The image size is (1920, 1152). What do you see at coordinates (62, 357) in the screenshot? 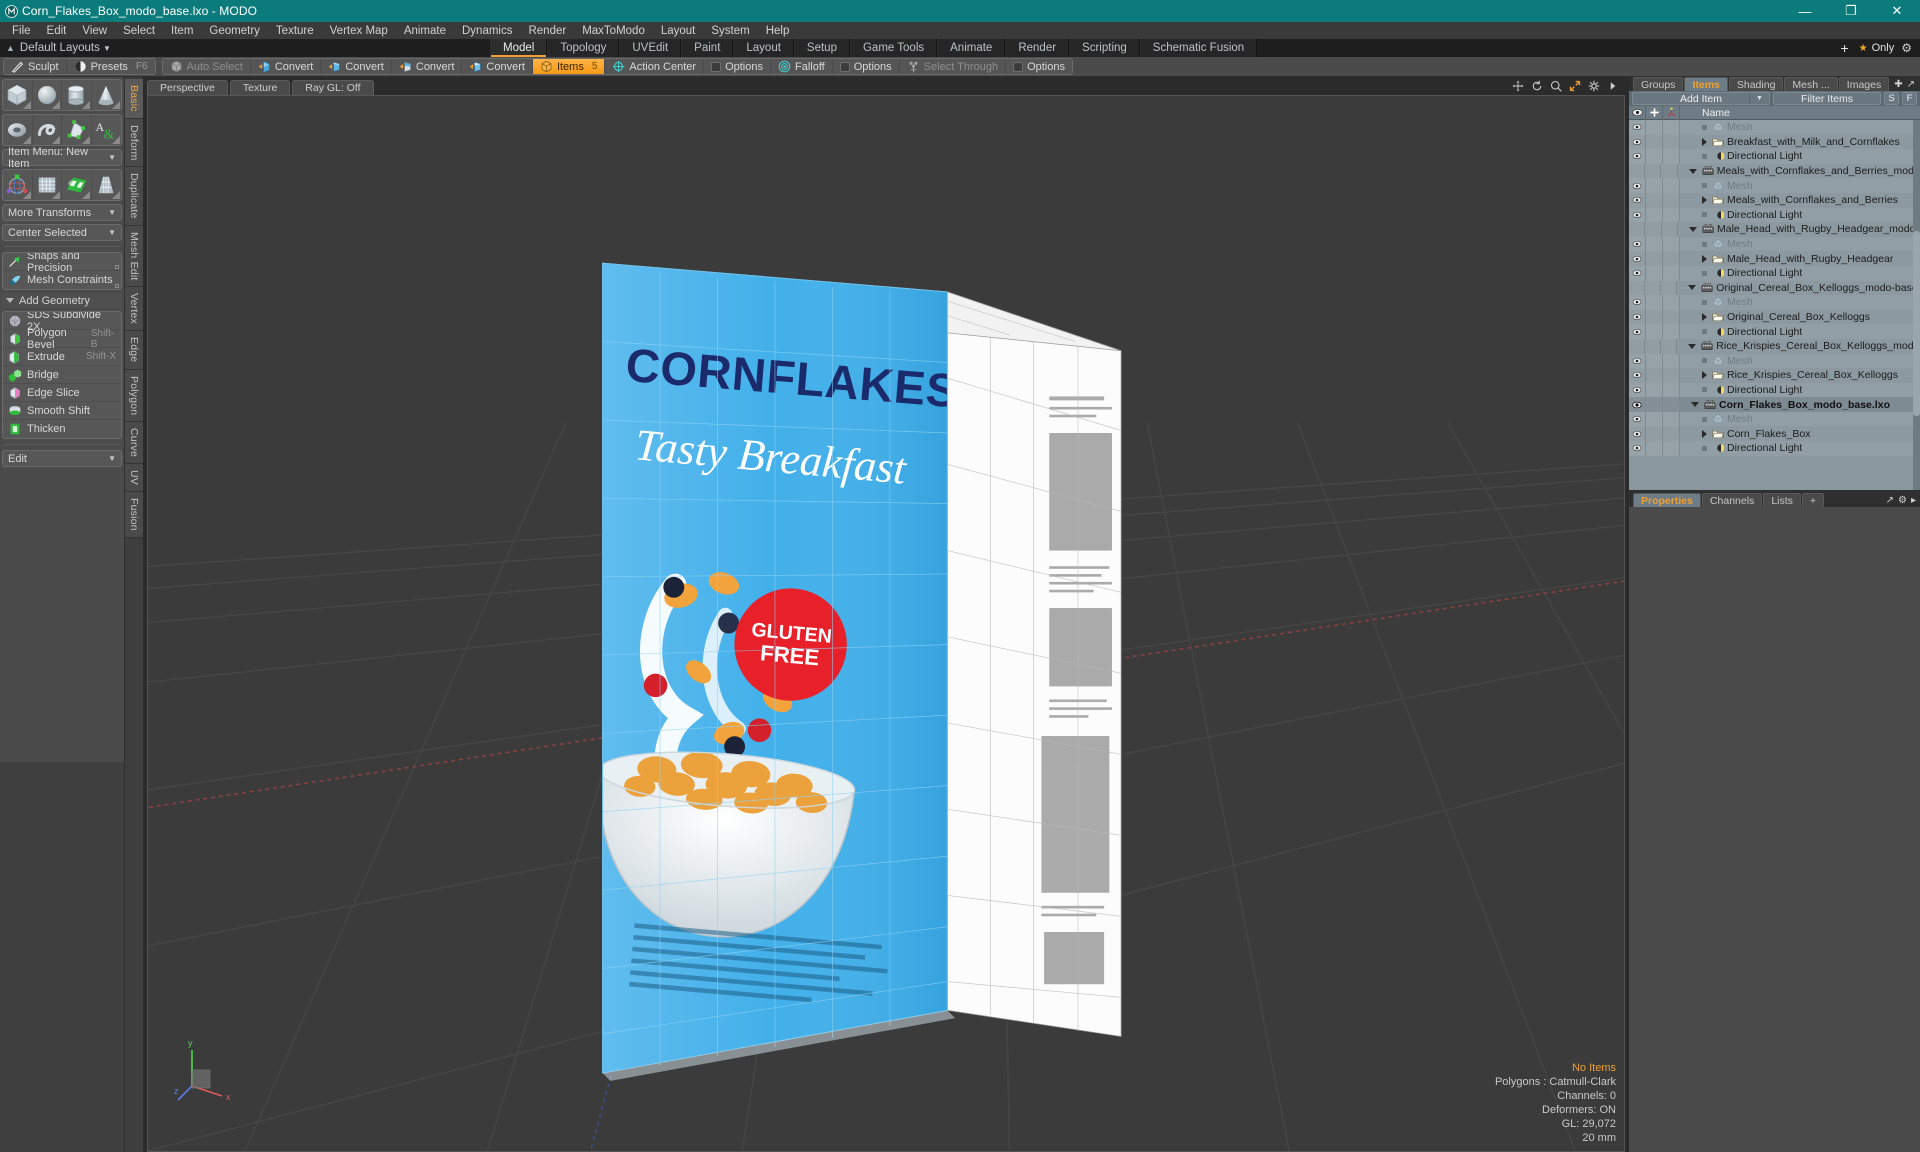
I see `extrude-button: Extrude Shift-X` at bounding box center [62, 357].